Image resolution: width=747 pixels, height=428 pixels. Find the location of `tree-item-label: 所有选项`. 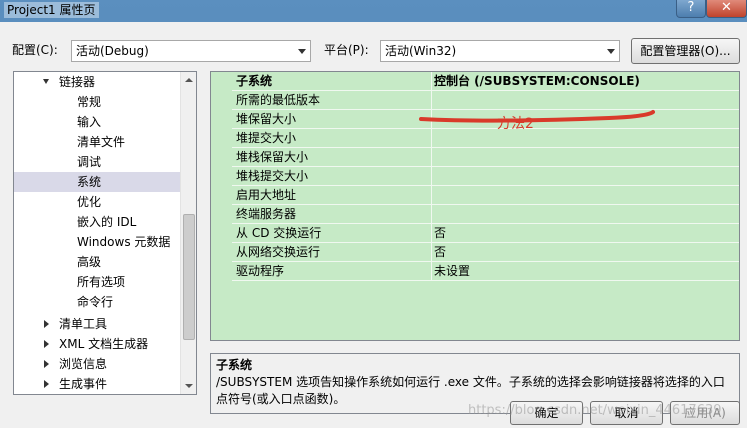

tree-item-label: 所有选项 is located at coordinates (101, 282).